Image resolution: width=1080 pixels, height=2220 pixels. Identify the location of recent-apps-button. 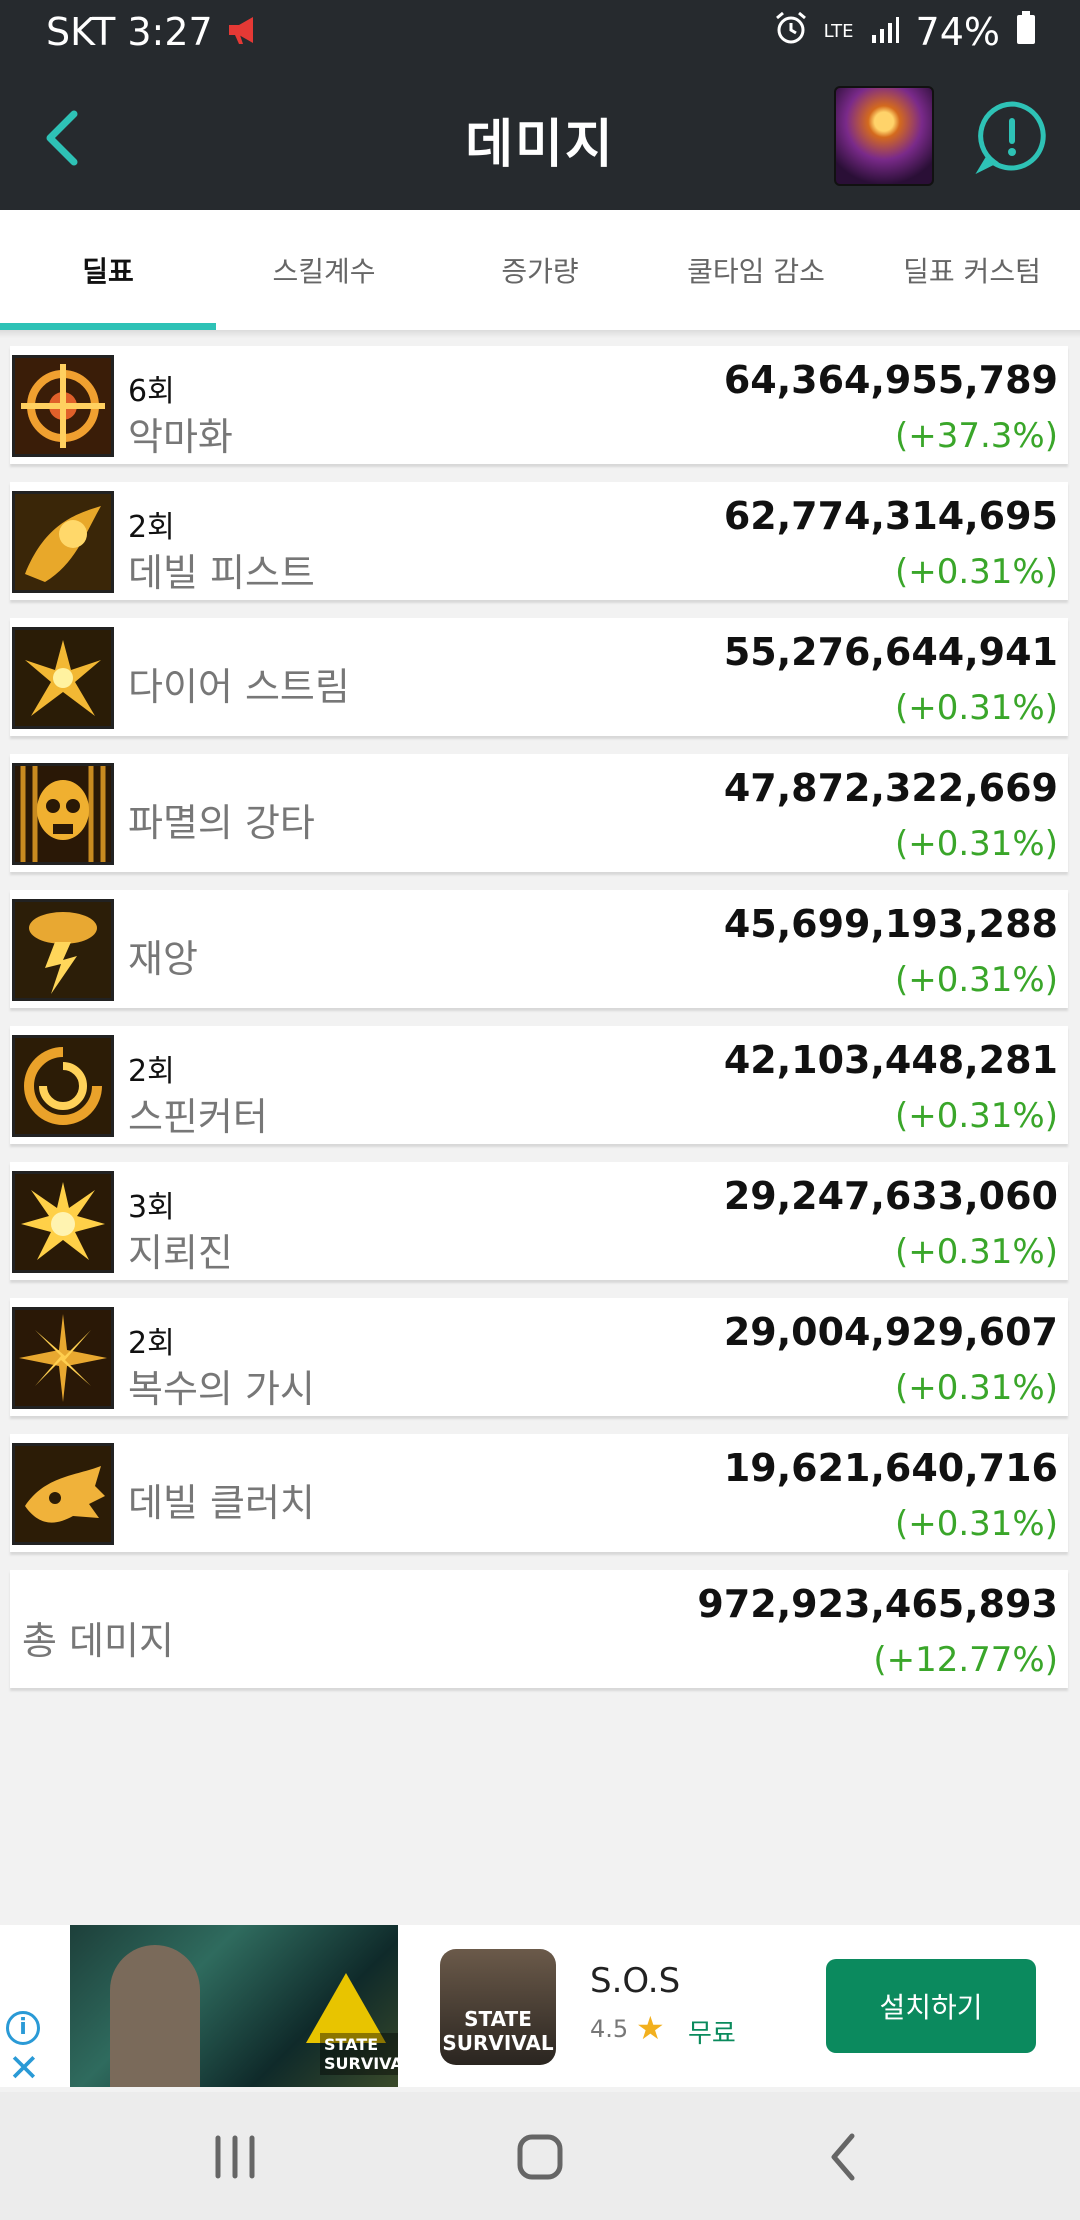
(235, 2157).